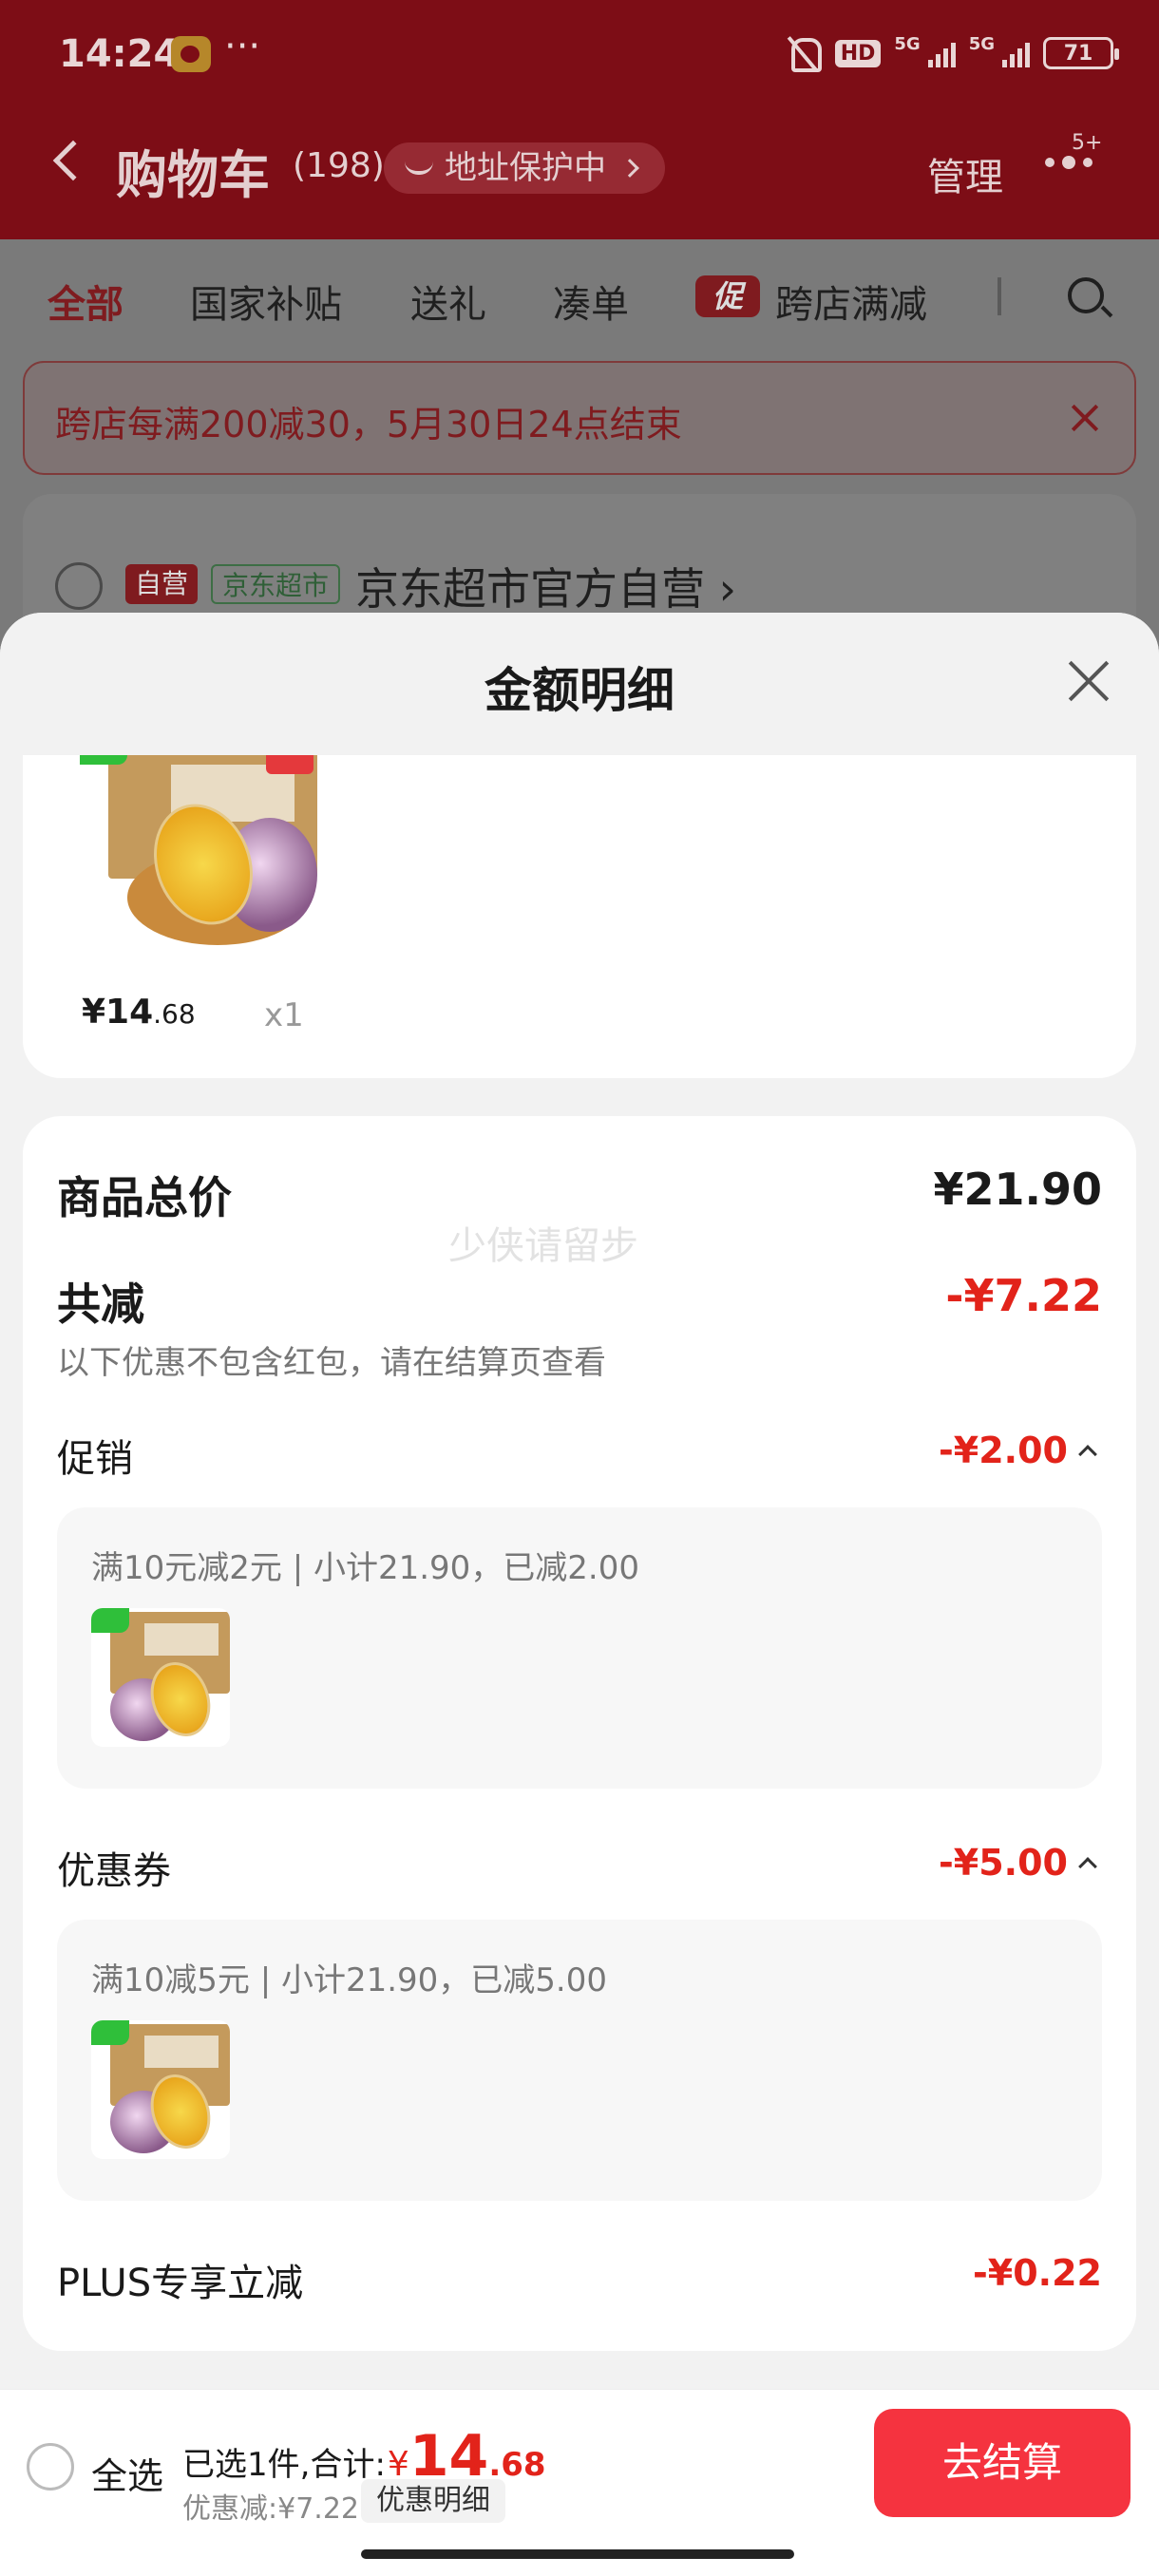 Image resolution: width=1159 pixels, height=2576 pixels. What do you see at coordinates (965, 173) in the screenshot?
I see `manage-button: 管理` at bounding box center [965, 173].